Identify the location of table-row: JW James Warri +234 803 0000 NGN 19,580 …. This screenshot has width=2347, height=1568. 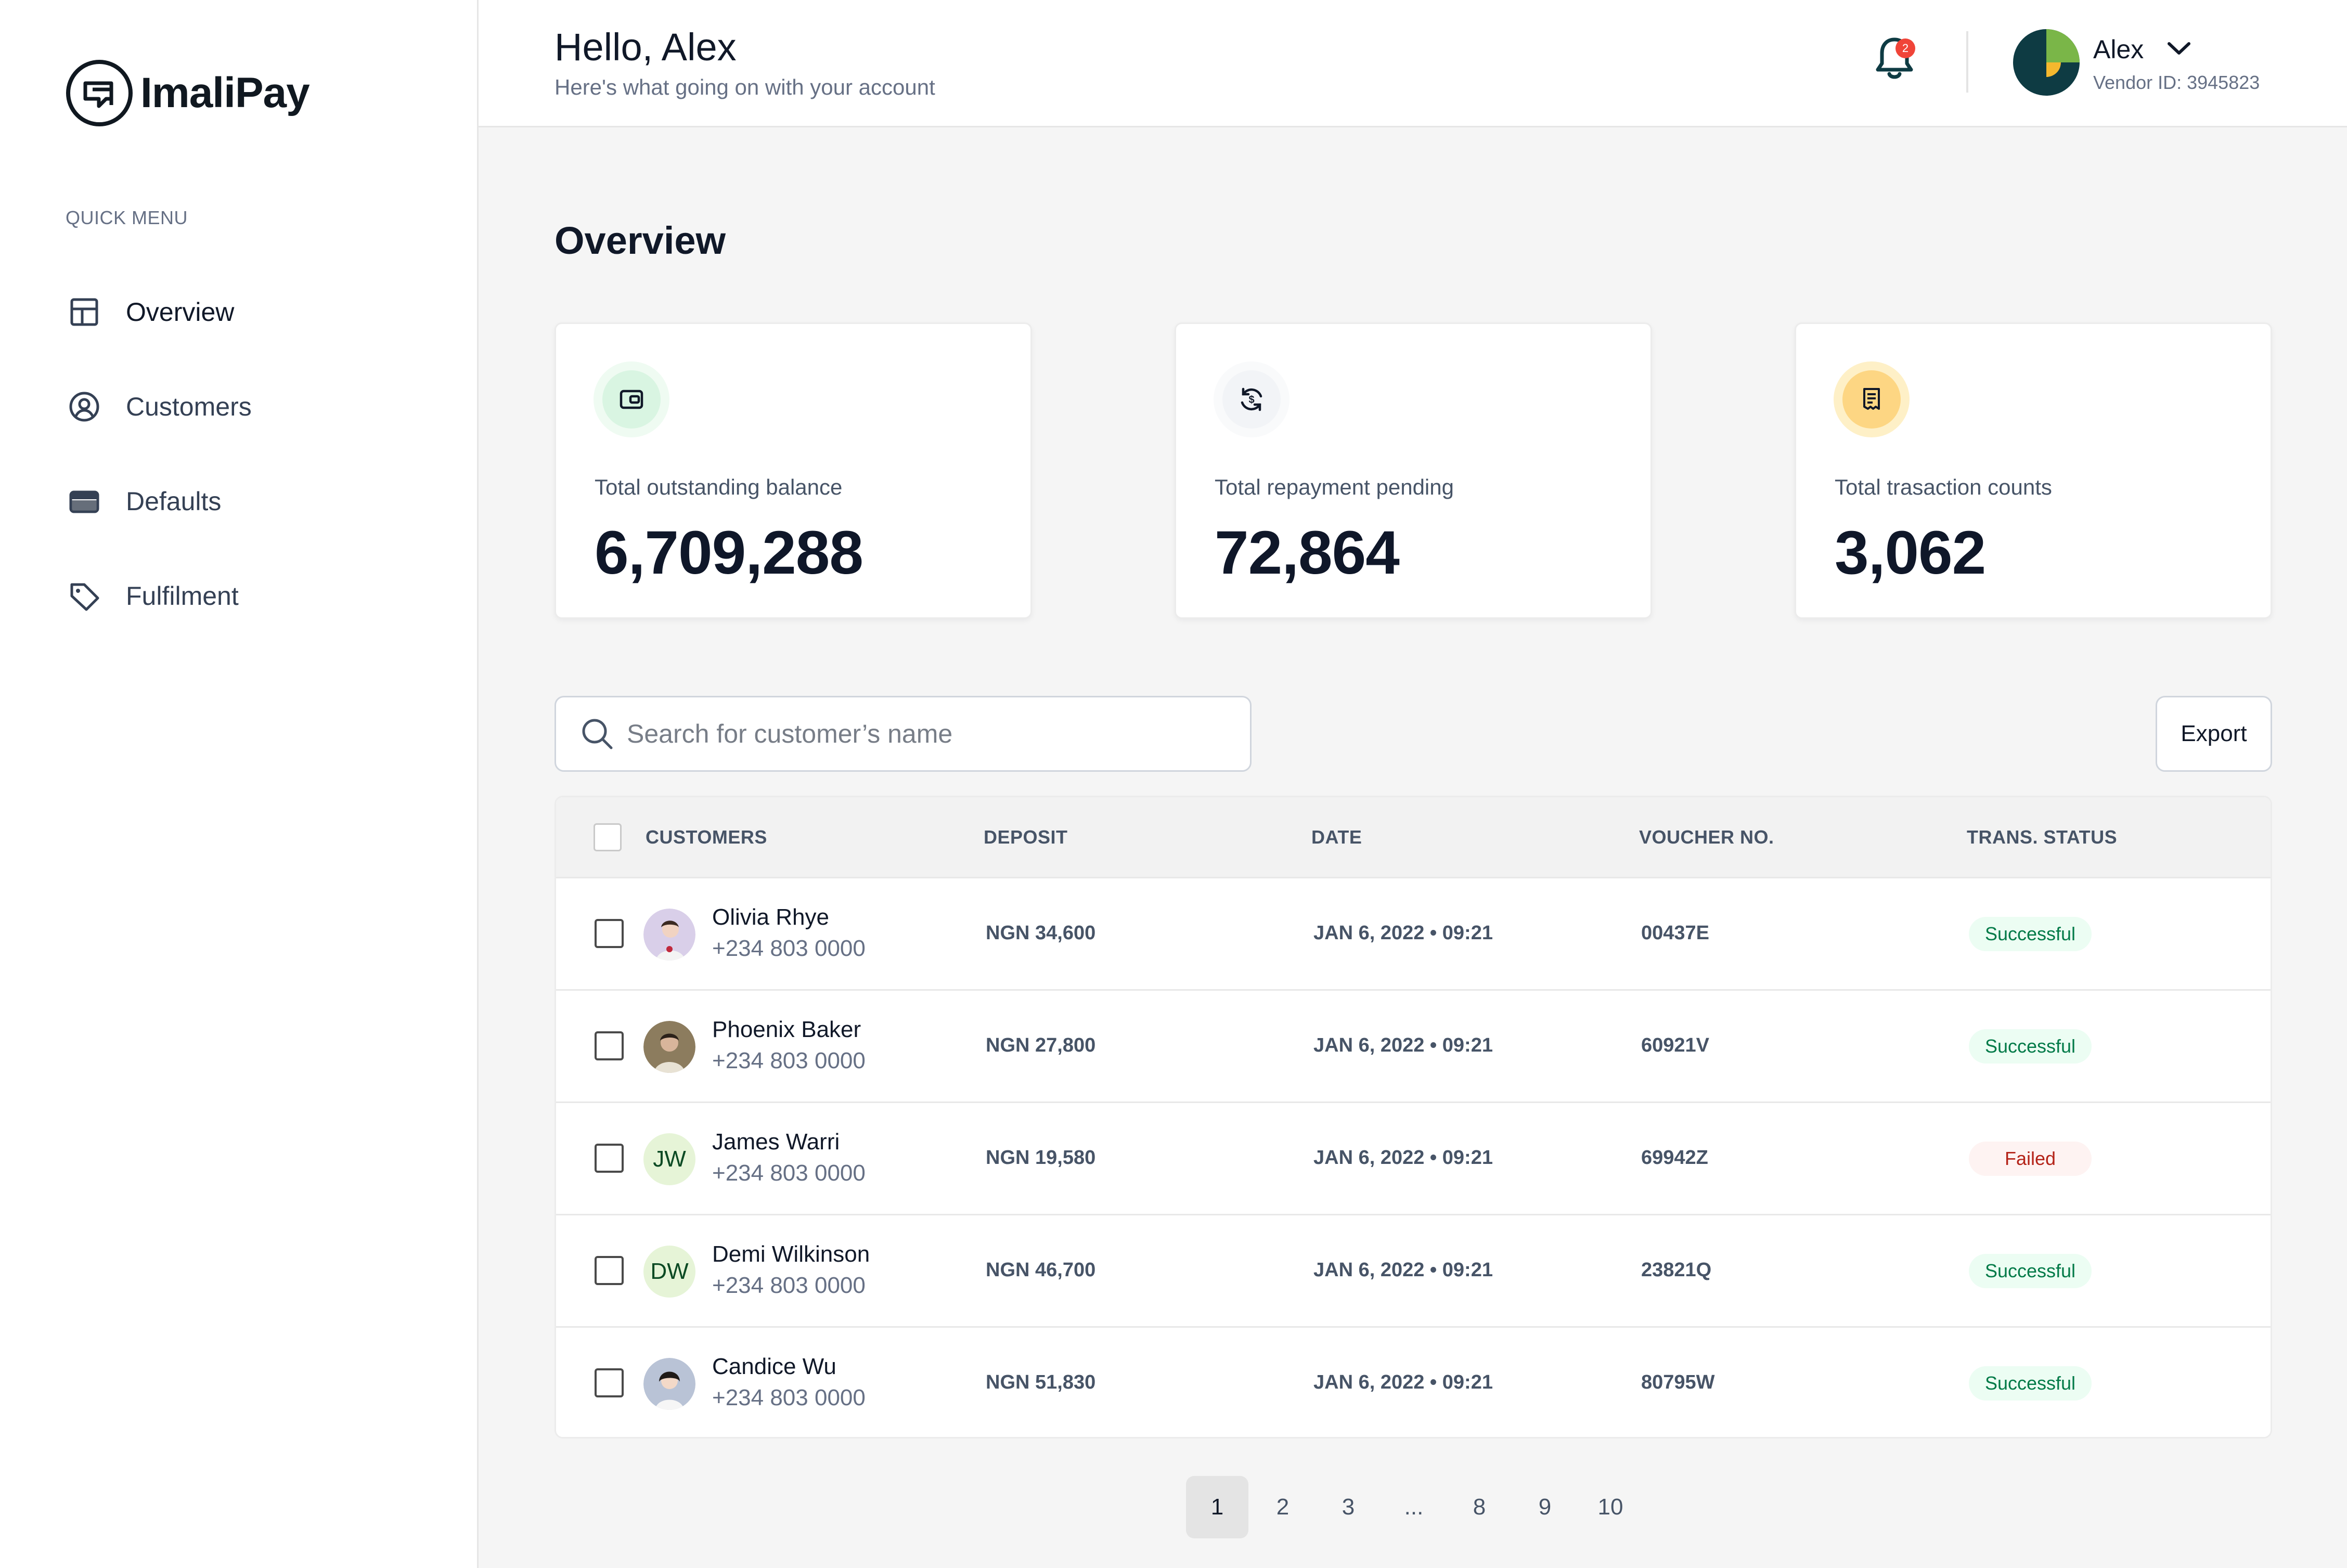
(1413, 1159).